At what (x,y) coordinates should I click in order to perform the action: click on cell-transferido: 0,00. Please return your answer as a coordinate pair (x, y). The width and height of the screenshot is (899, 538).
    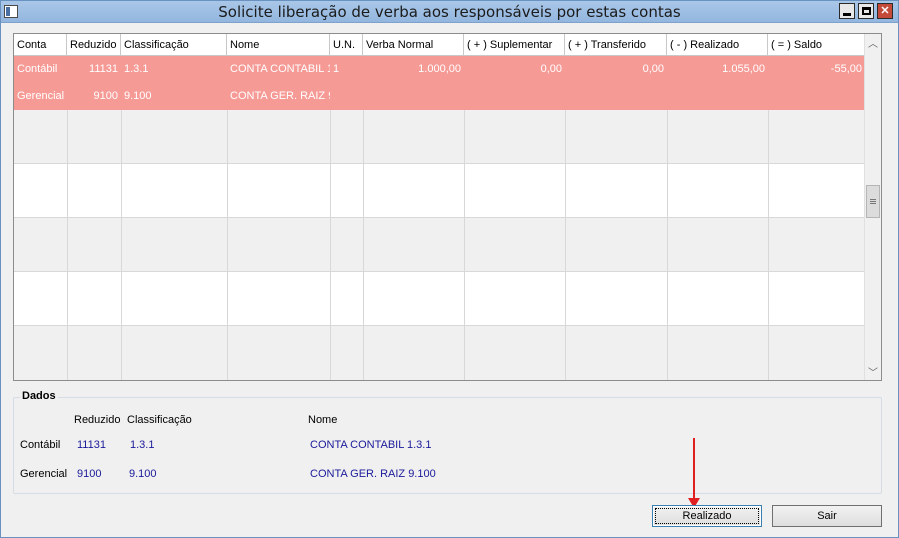
    Looking at the image, I should click on (653, 69).